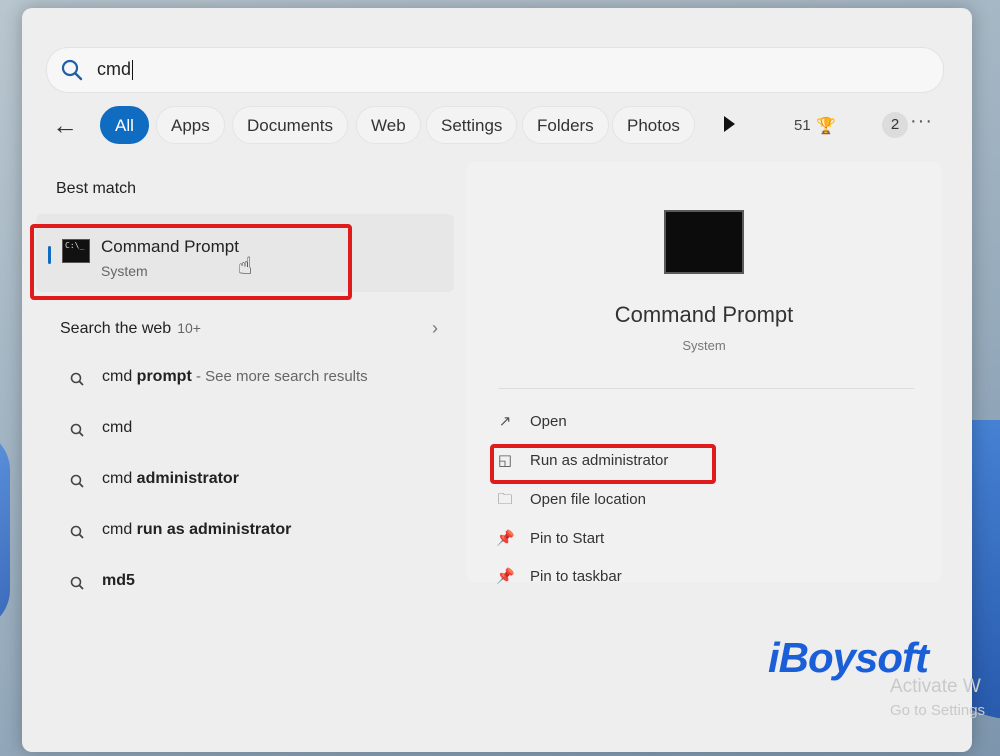 The image size is (1000, 756). I want to click on tab-photos: Photos, so click(653, 125).